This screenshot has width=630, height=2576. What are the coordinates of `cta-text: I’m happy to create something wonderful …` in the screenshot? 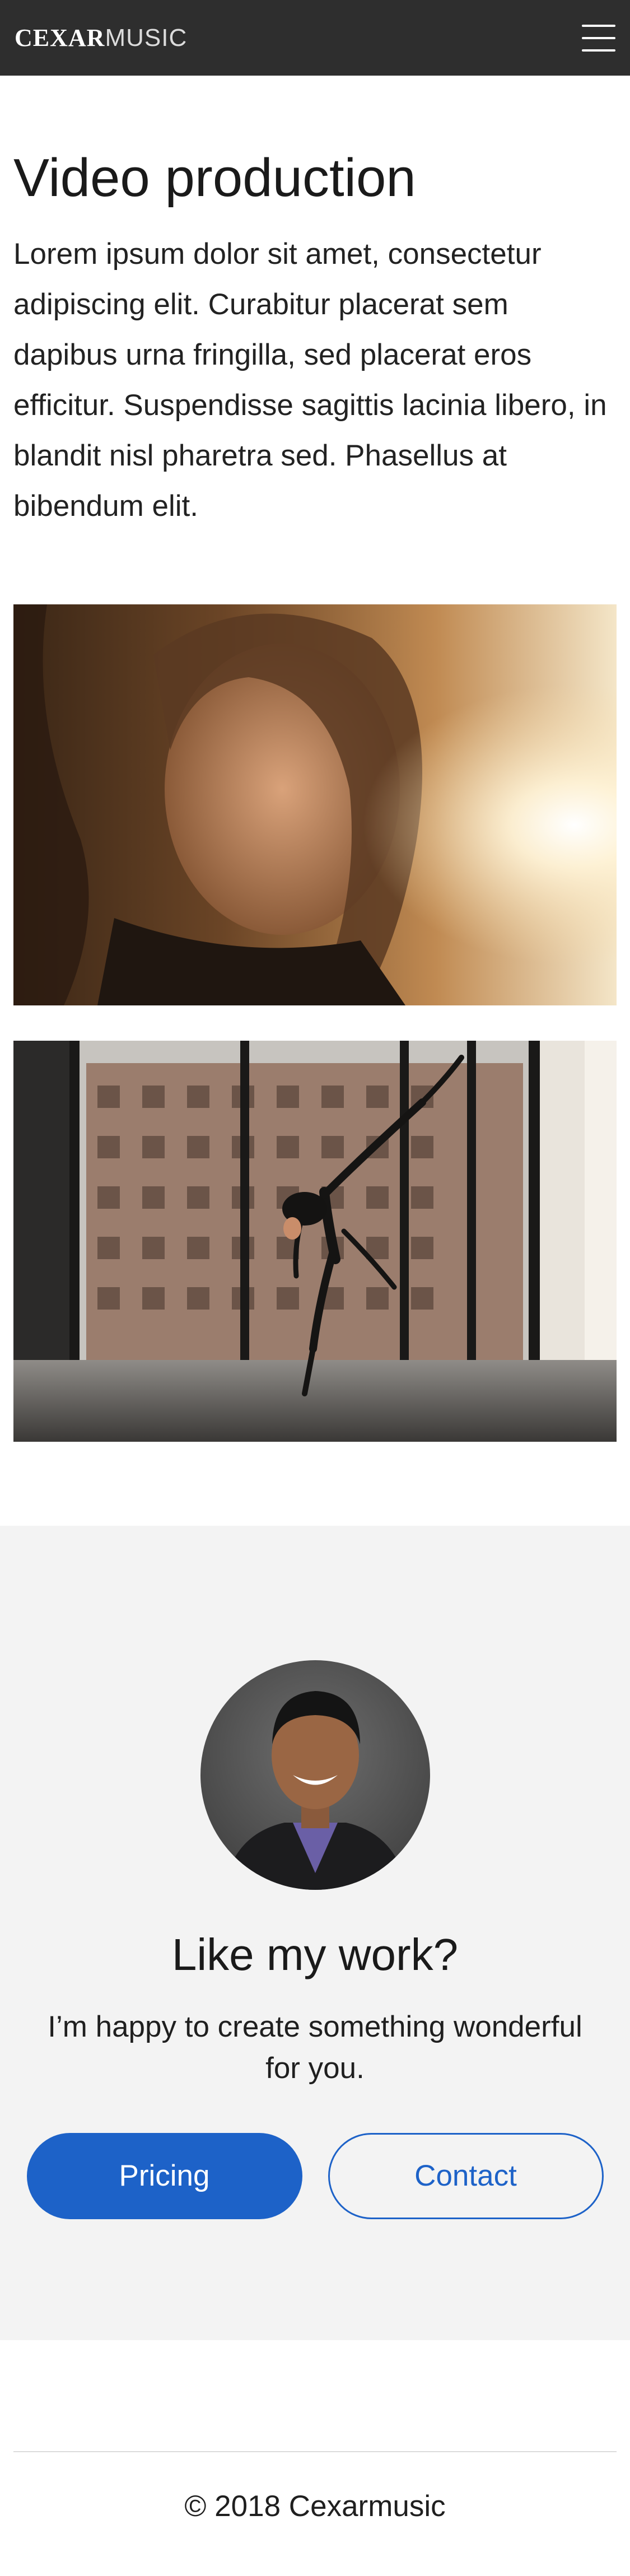 It's located at (315, 2047).